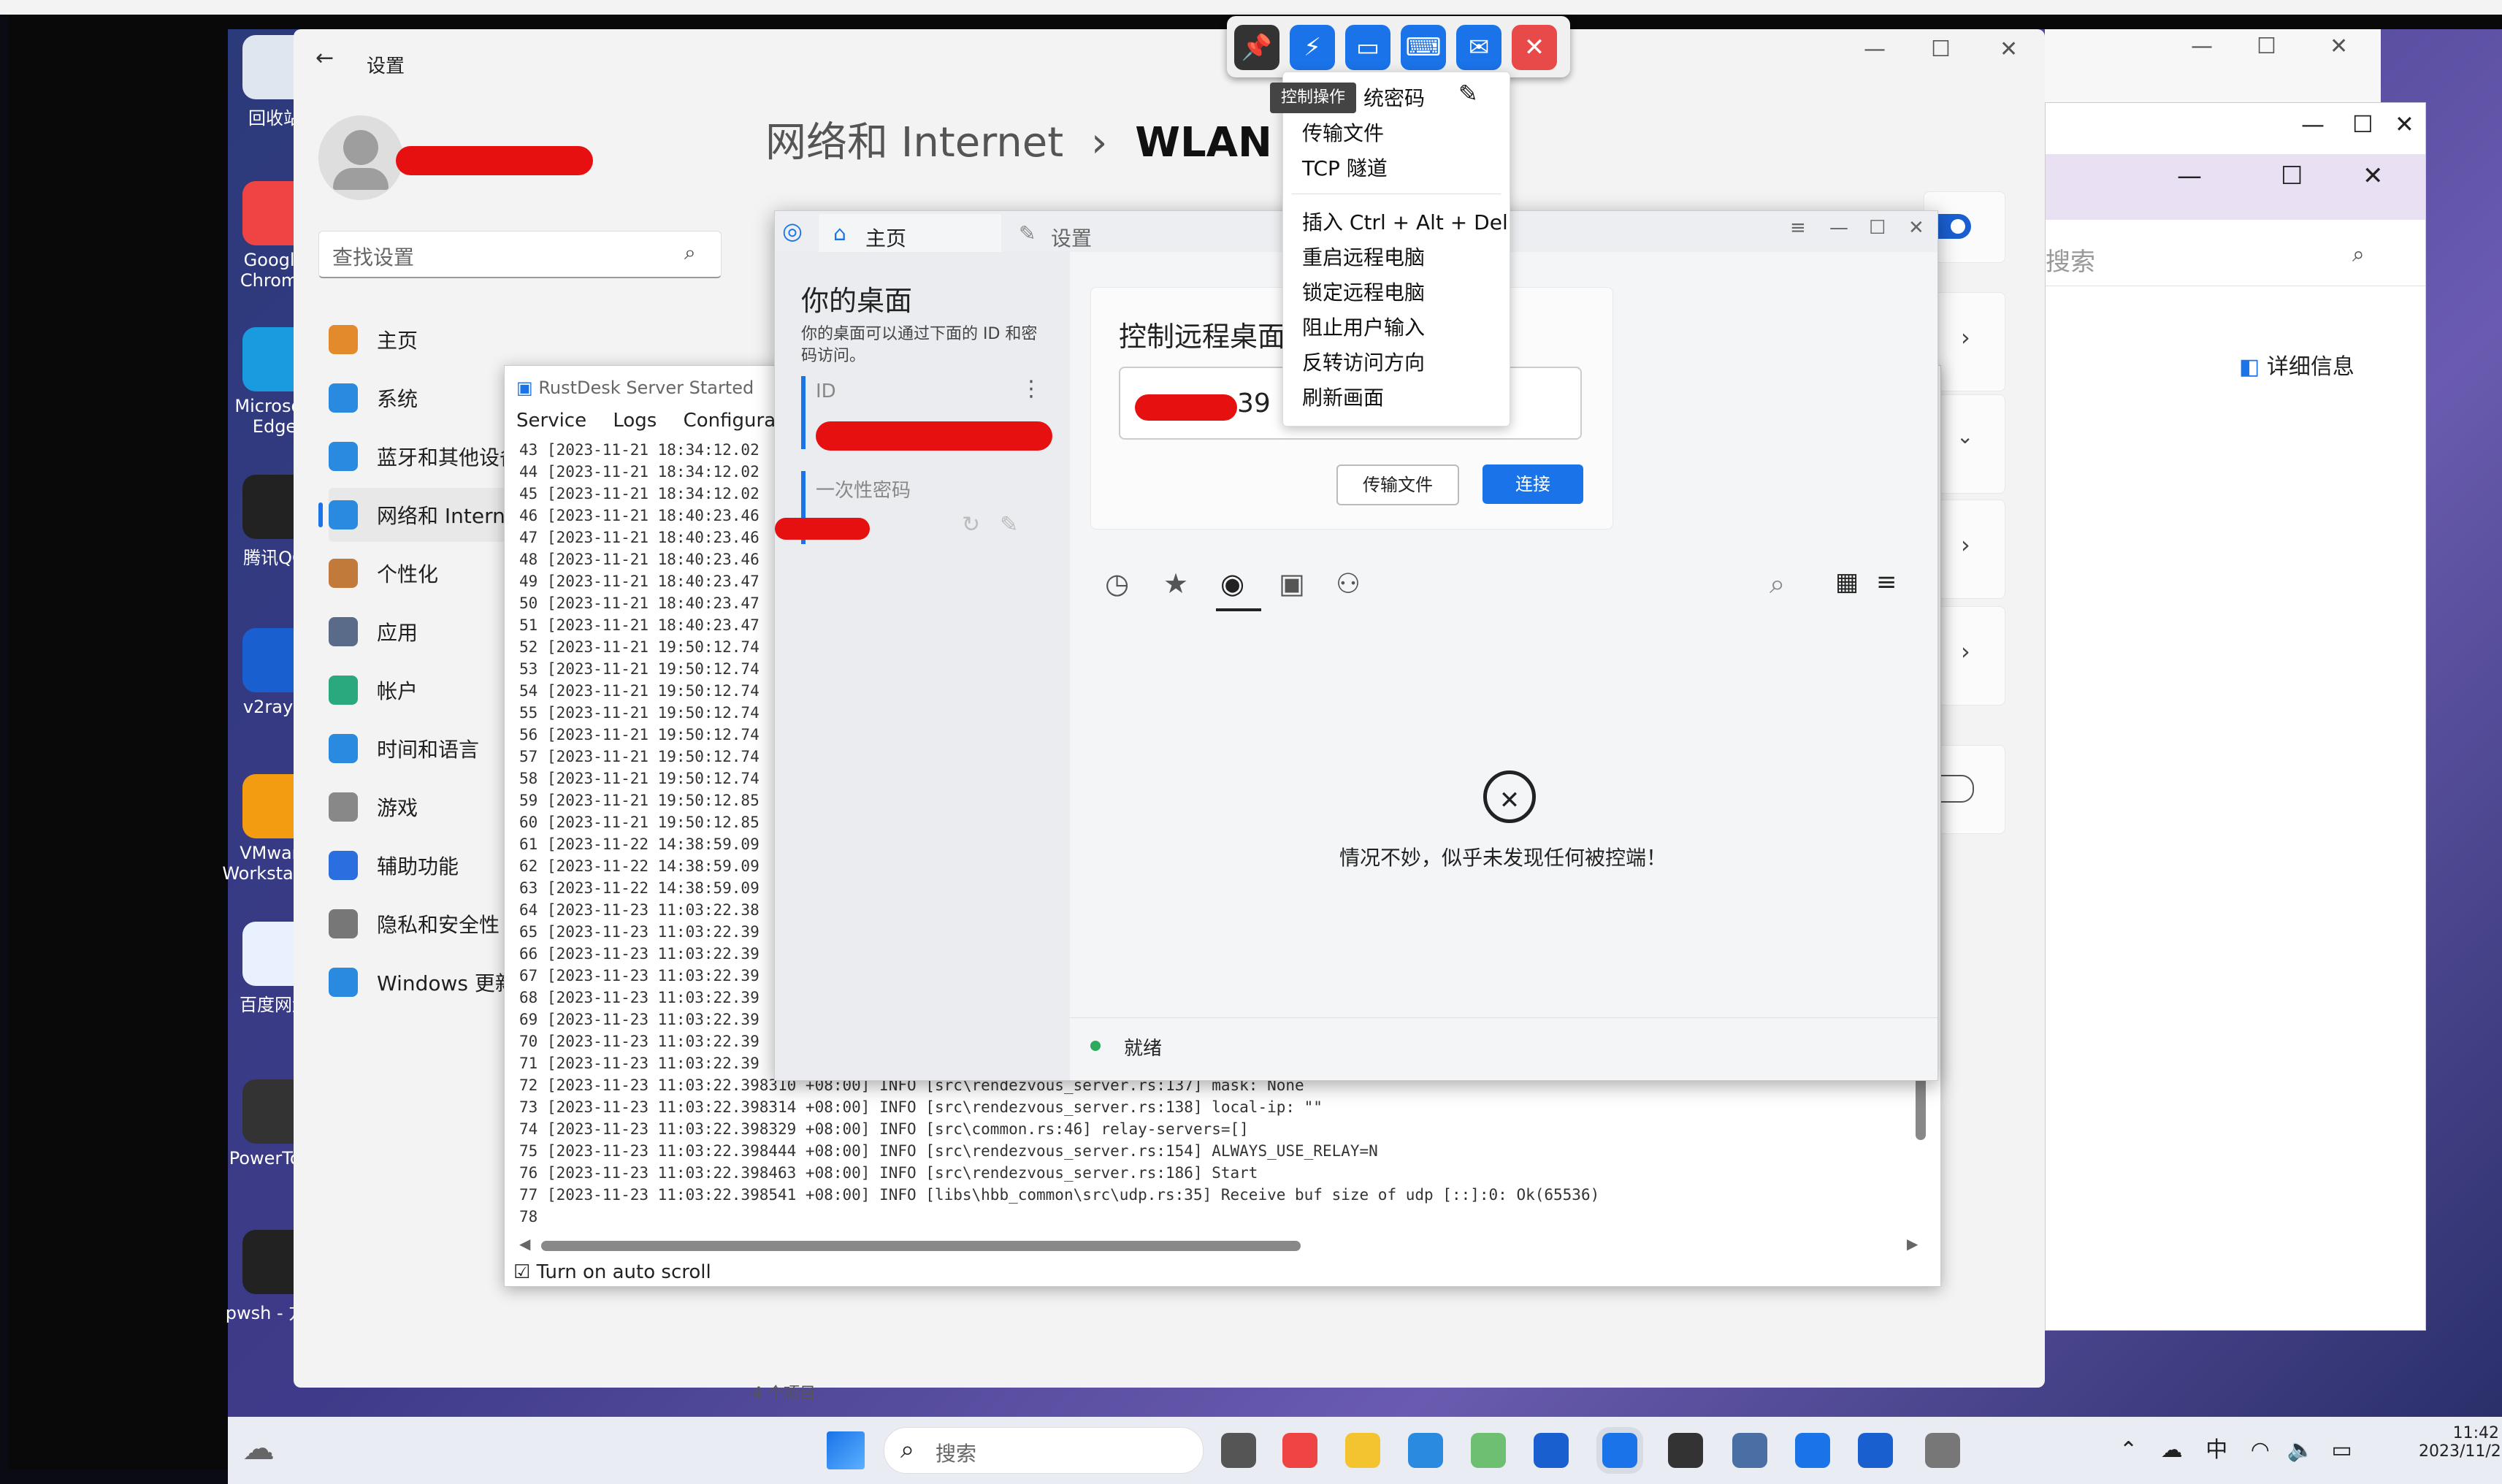  I want to click on star-icon: ★, so click(1175, 584).